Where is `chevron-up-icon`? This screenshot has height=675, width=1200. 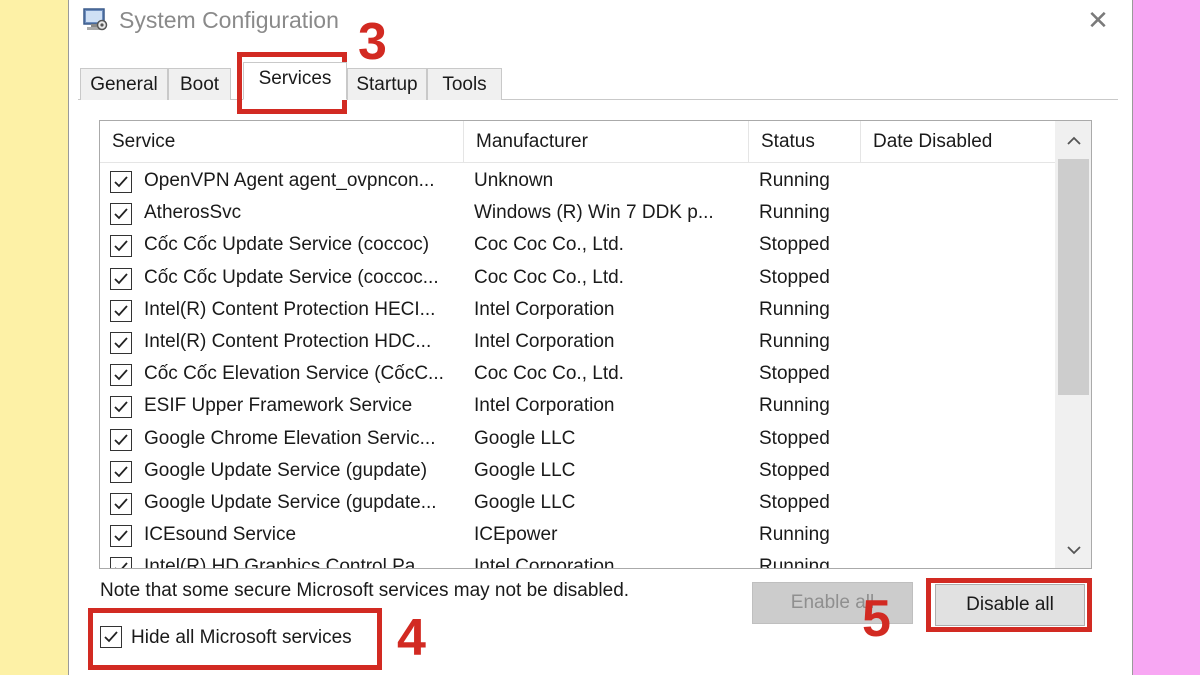
chevron-up-icon is located at coordinates (1073, 140).